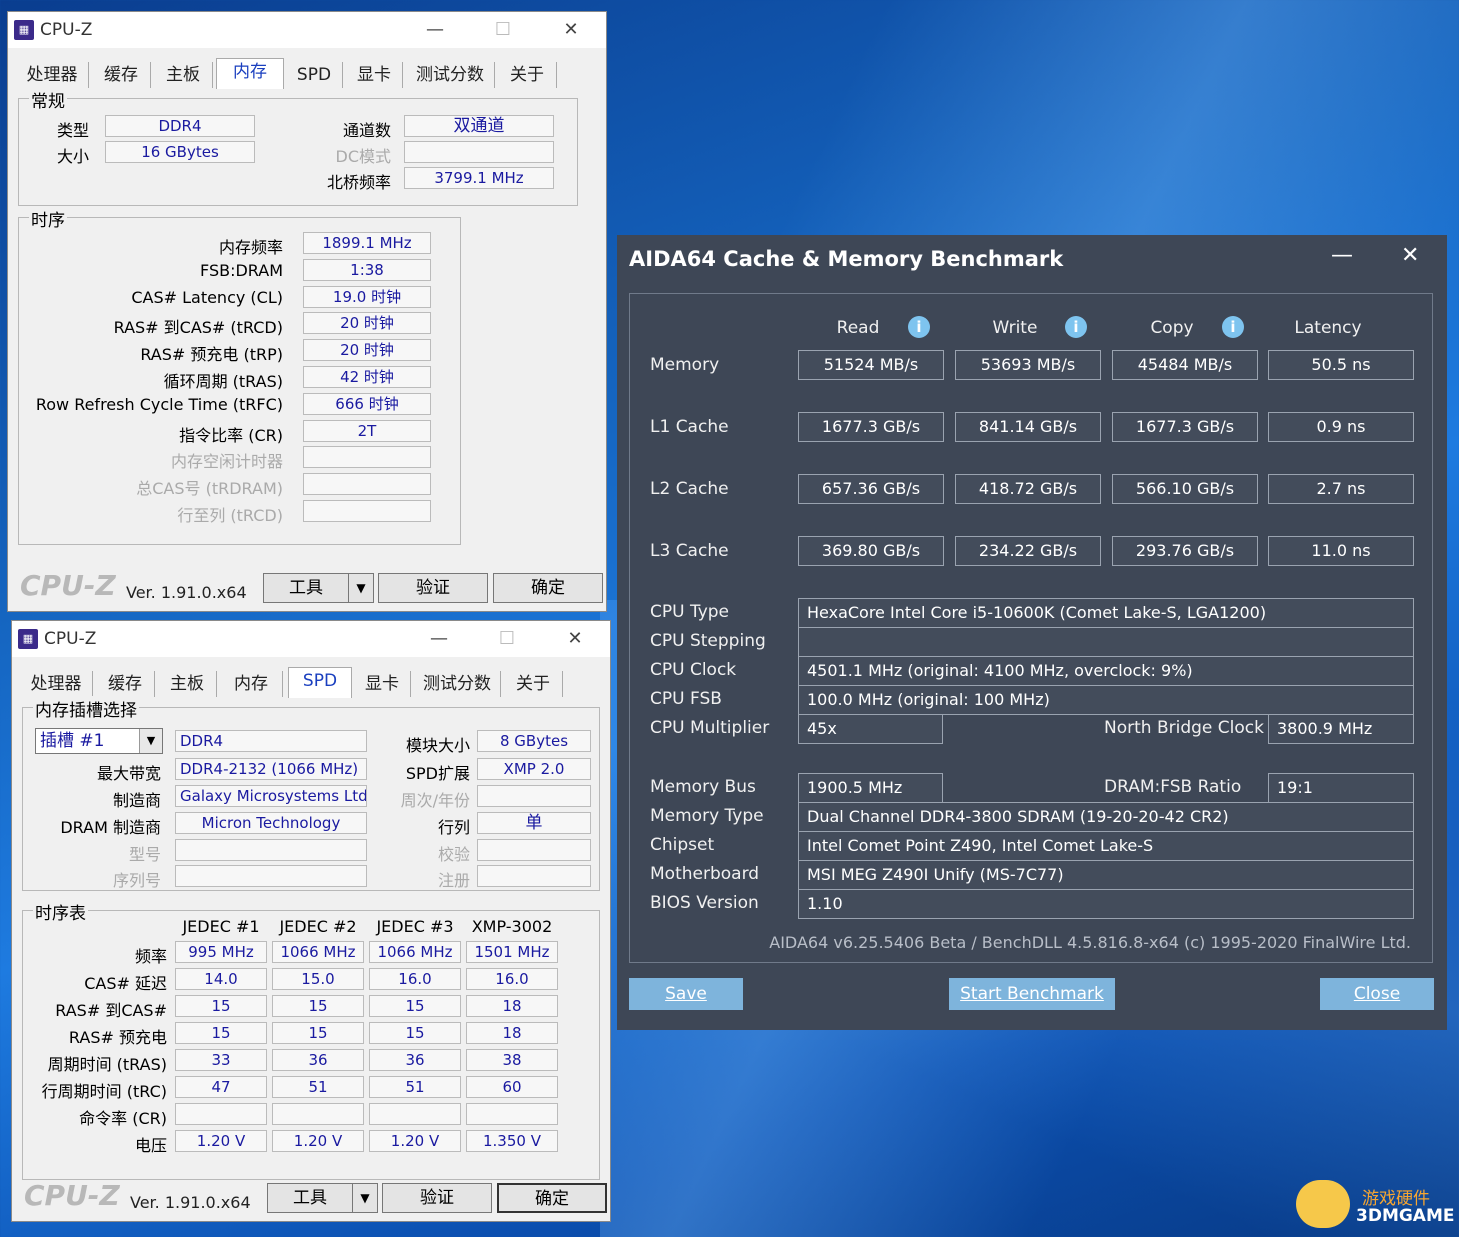  What do you see at coordinates (318, 979) in the screenshot?
I see `timing-cell: 15.0` at bounding box center [318, 979].